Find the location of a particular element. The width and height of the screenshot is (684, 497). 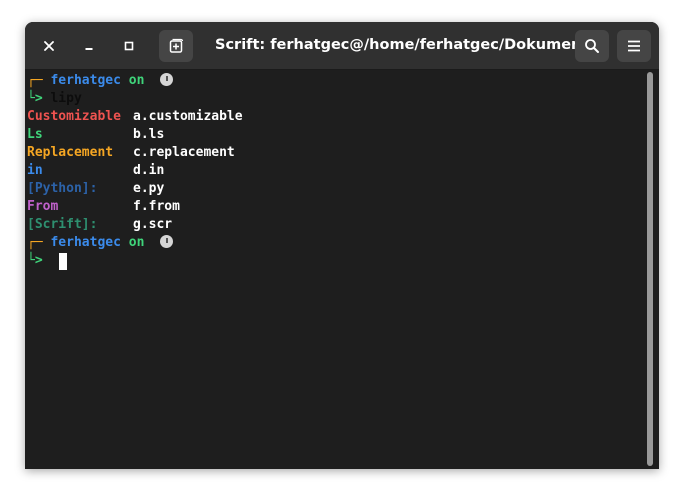

menu-button is located at coordinates (634, 46).